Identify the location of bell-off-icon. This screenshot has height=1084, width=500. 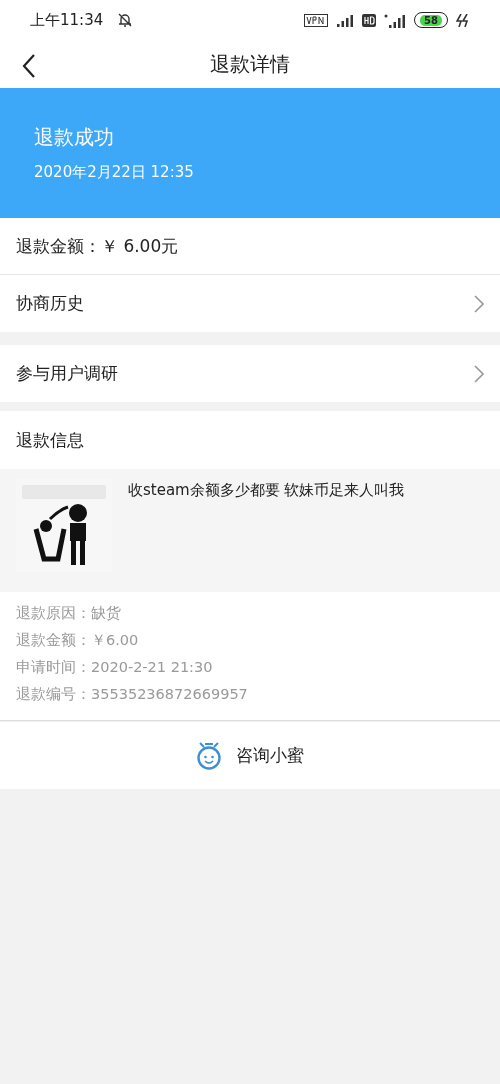
(125, 20).